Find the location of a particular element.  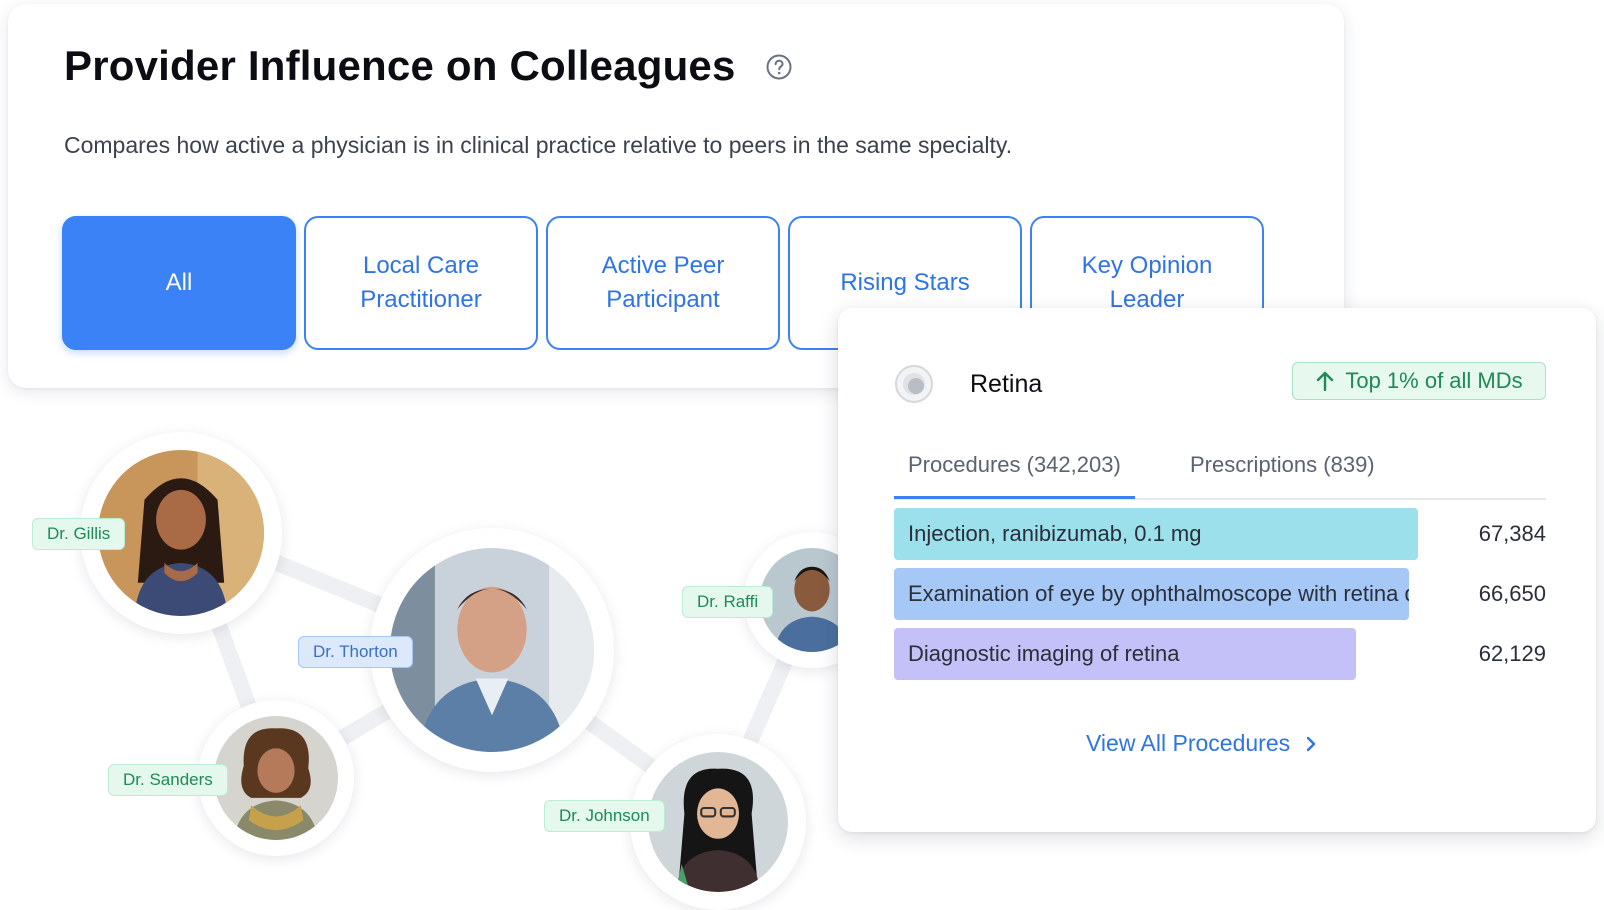

tab-prescriptions: Prescriptions (839) is located at coordinates (1282, 465).